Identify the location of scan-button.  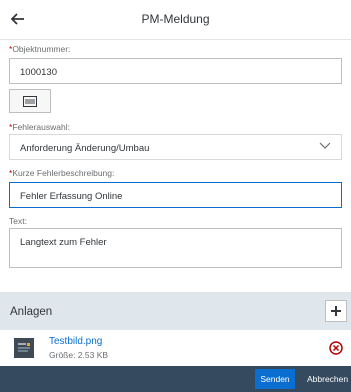
(30, 101).